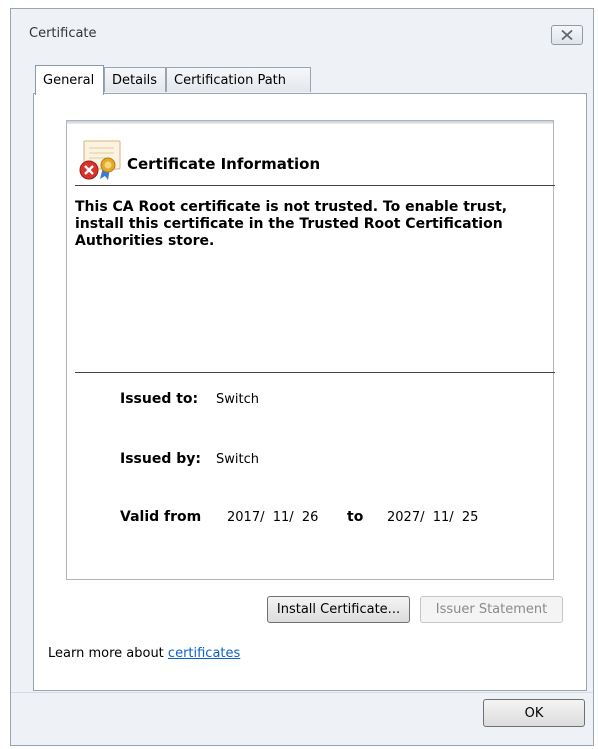 Image resolution: width=598 pixels, height=749 pixels. I want to click on tab-strip: General Details Certification Path, so click(315, 80).